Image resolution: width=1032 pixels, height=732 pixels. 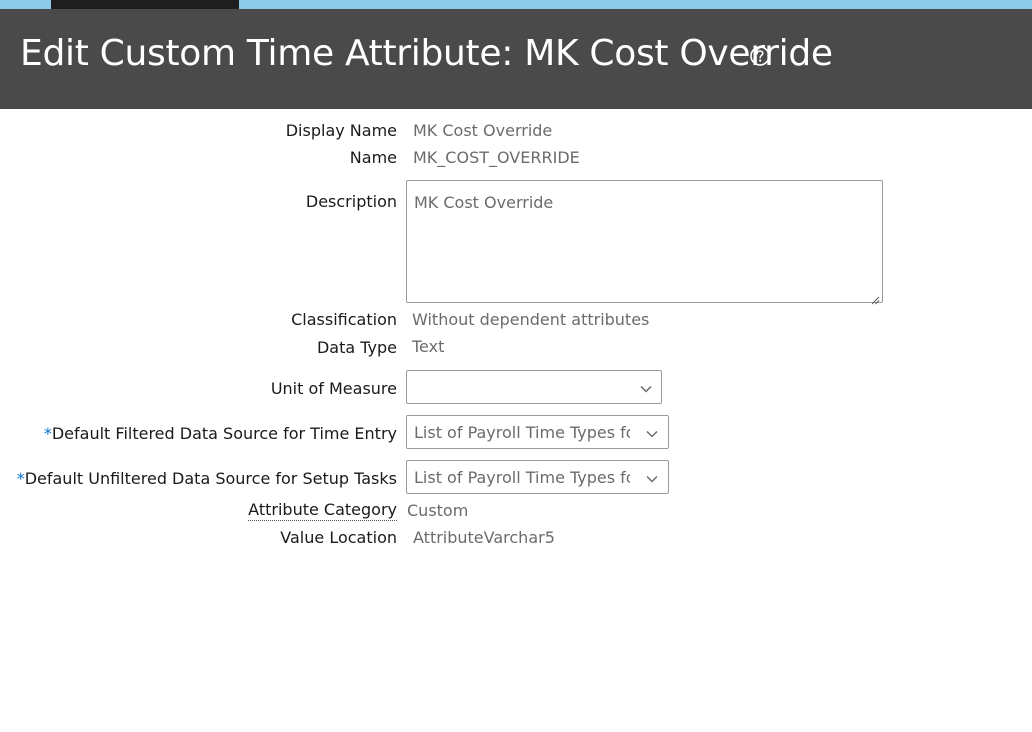 I want to click on description-label: Description, so click(x=351, y=201).